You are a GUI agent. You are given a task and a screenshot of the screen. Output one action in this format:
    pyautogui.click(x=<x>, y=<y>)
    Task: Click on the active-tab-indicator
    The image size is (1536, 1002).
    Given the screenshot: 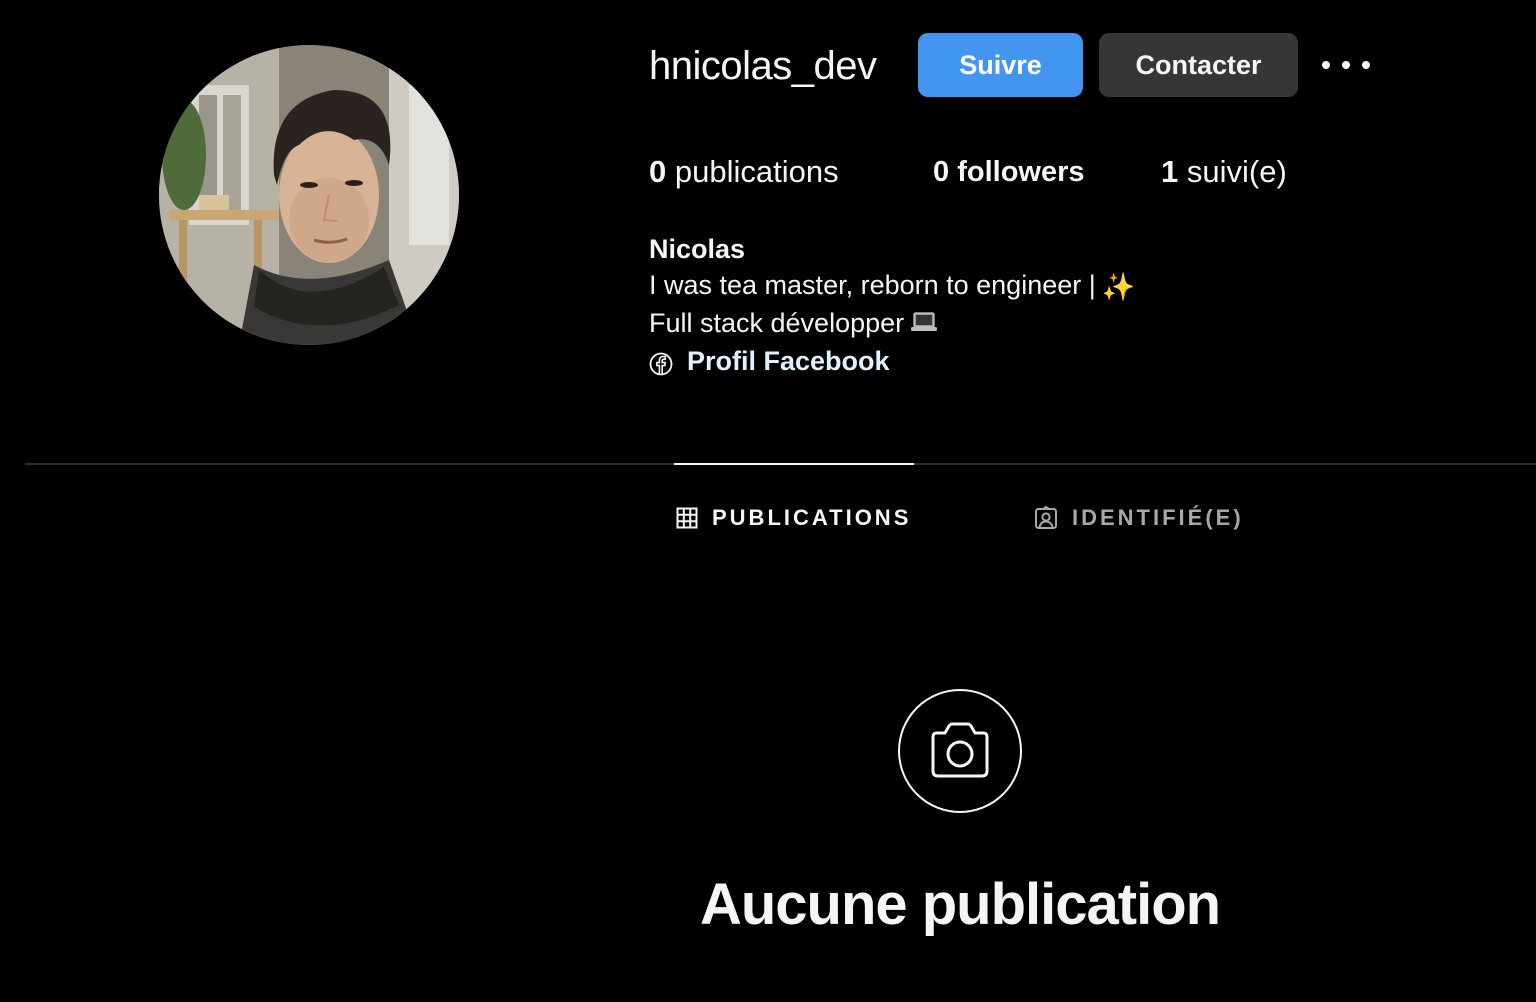 What is the action you would take?
    pyautogui.click(x=794, y=464)
    